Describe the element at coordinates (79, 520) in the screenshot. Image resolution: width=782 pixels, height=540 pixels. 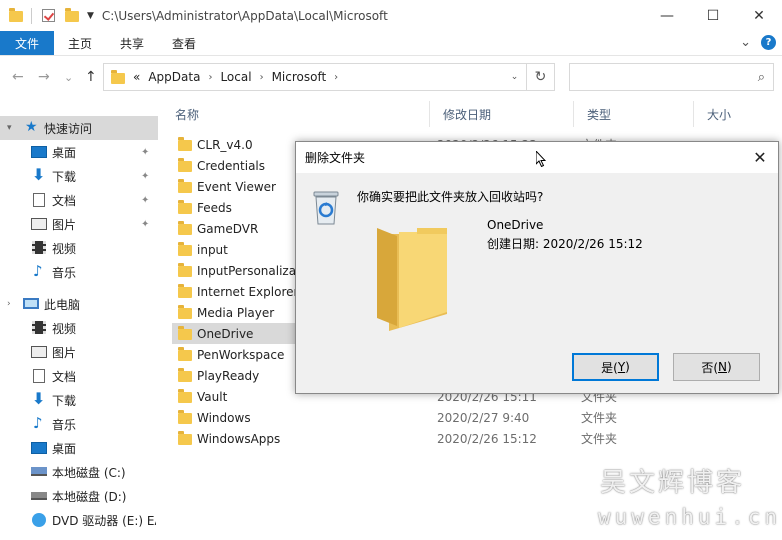
I see `sidebar-item-dvd-drive: DVD 驱动器 (E:) EA` at that location.